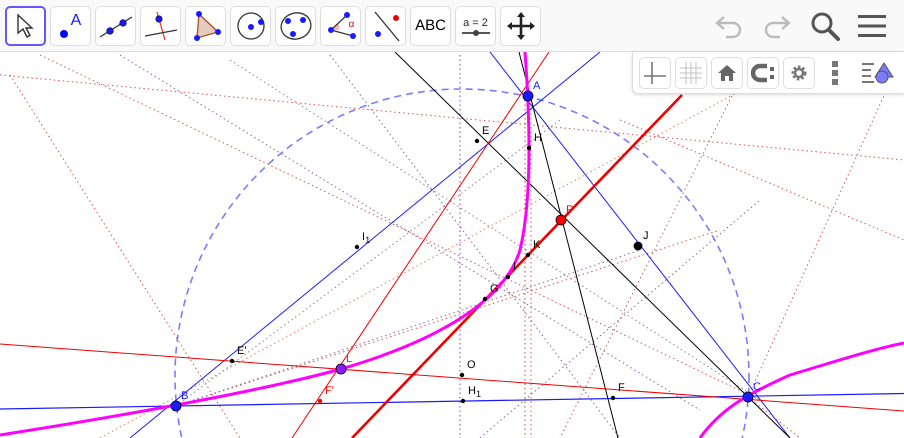 The image size is (904, 438). I want to click on arrow-cursor-icon, so click(25, 25).